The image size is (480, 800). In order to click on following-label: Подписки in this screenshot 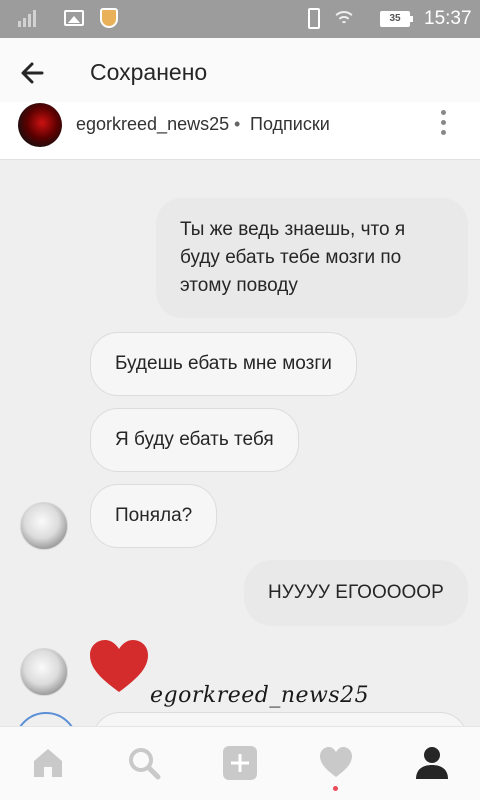, I will do `click(290, 124)`.